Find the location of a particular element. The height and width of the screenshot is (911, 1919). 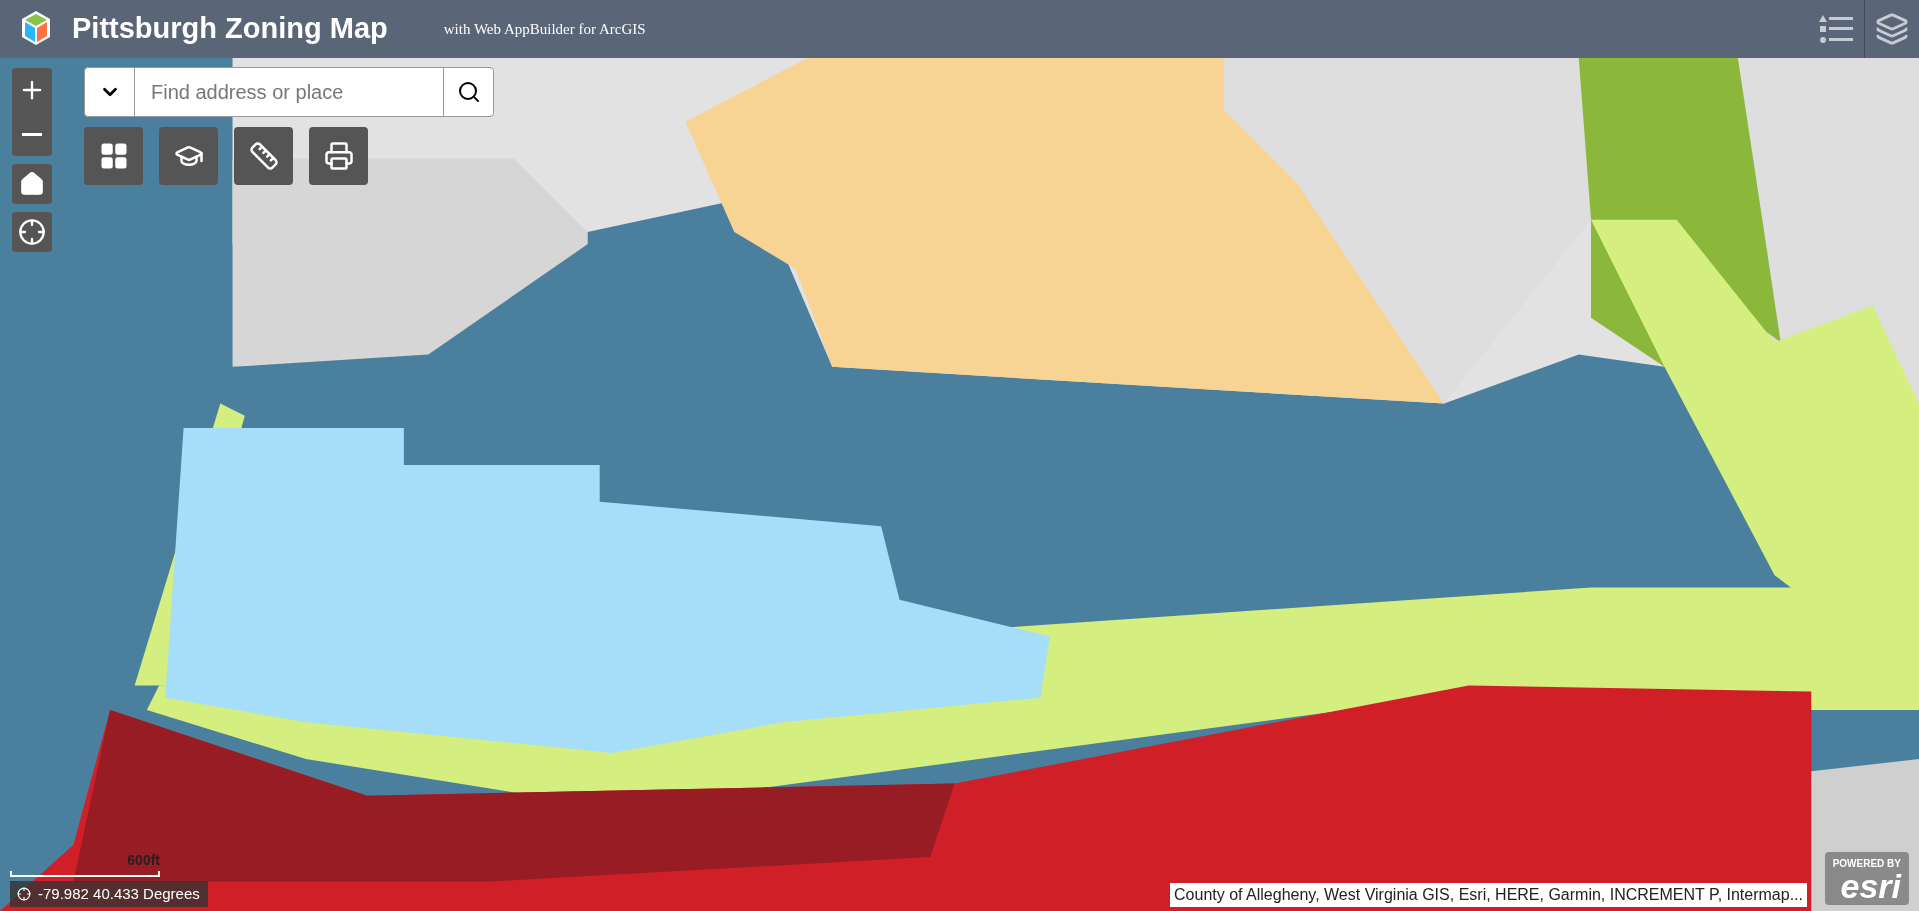

print-button is located at coordinates (338, 156).